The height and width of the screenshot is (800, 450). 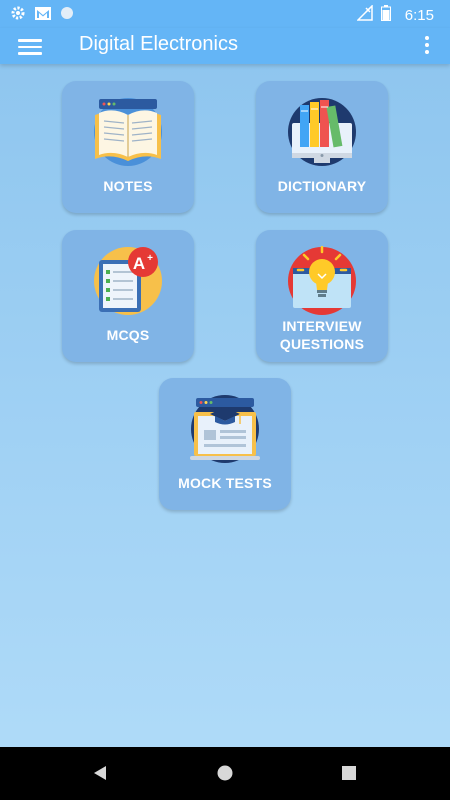 I want to click on home-circle-icon, so click(x=225, y=775).